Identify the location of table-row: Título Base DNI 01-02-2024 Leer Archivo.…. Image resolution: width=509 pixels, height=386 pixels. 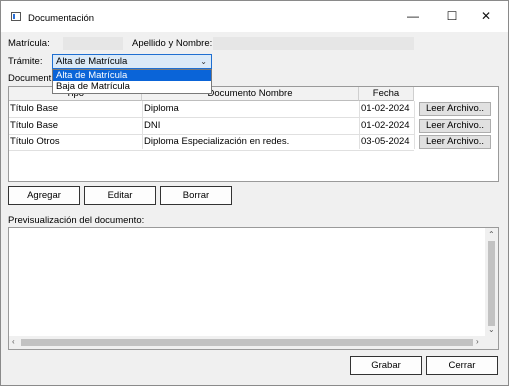
(253, 126).